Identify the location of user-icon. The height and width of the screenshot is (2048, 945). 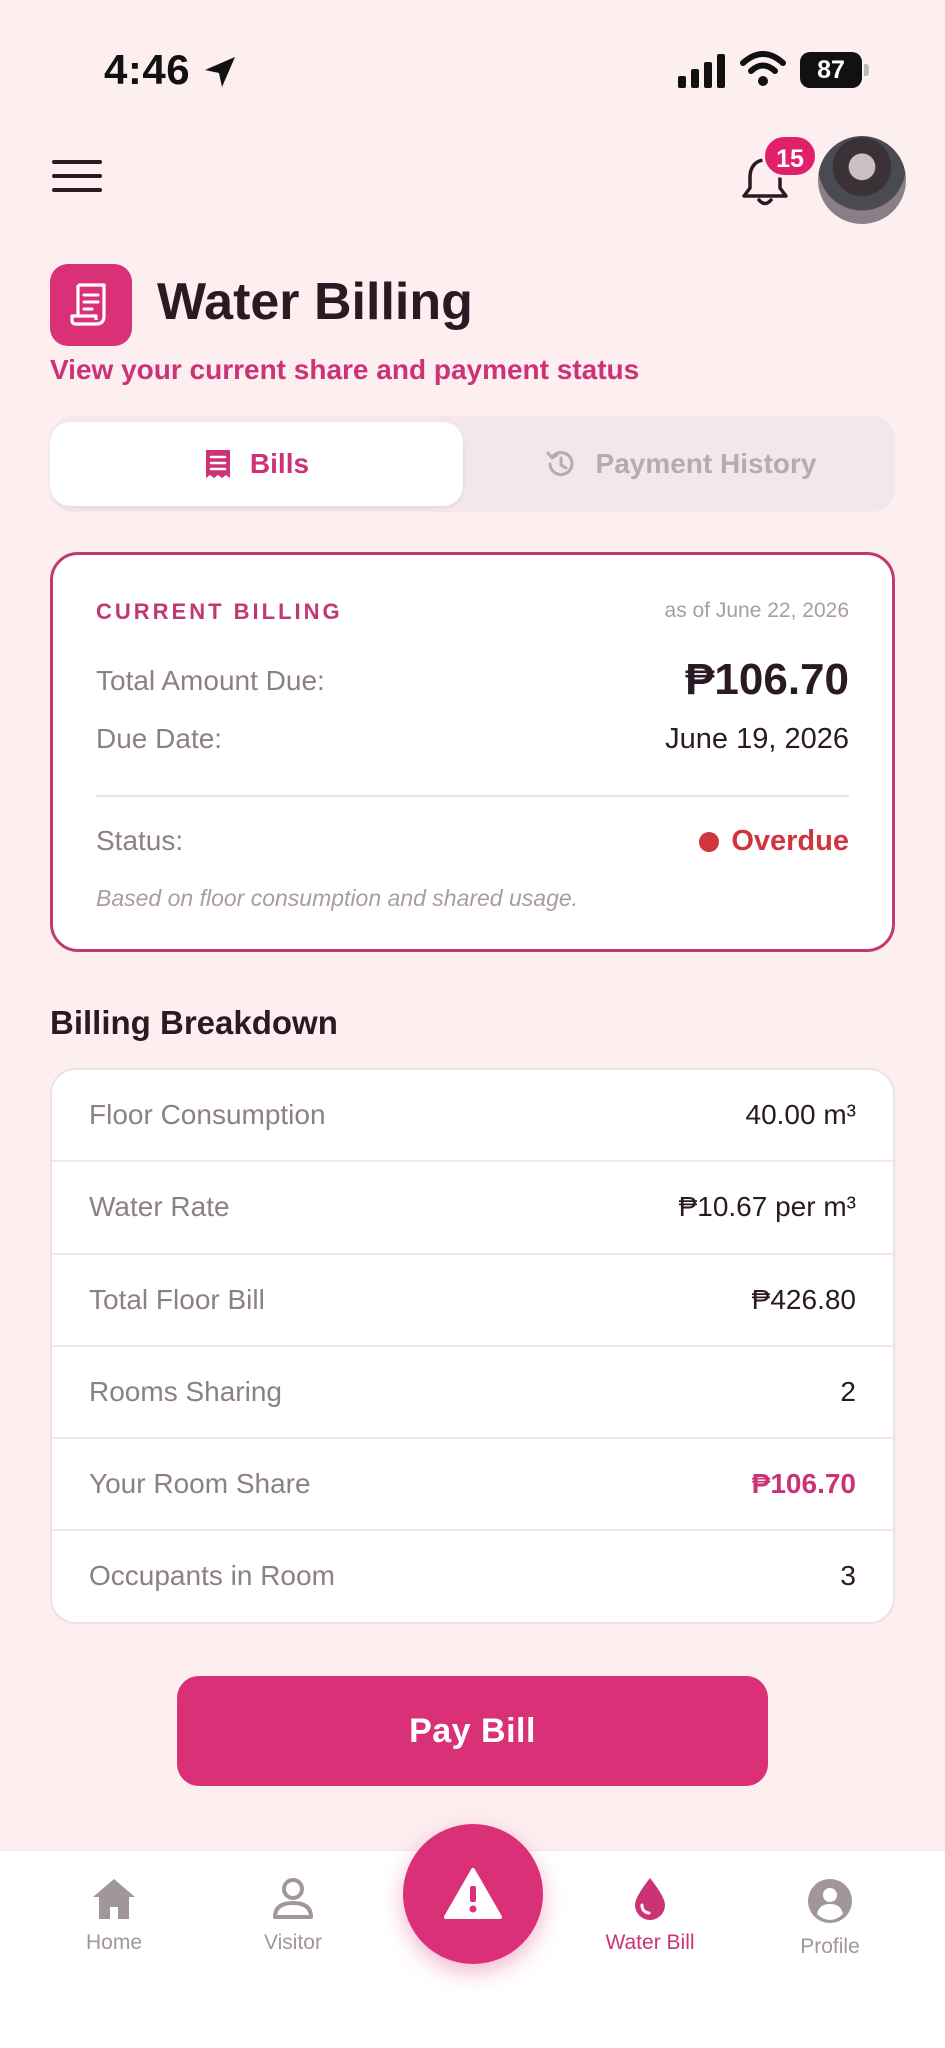
(293, 1898).